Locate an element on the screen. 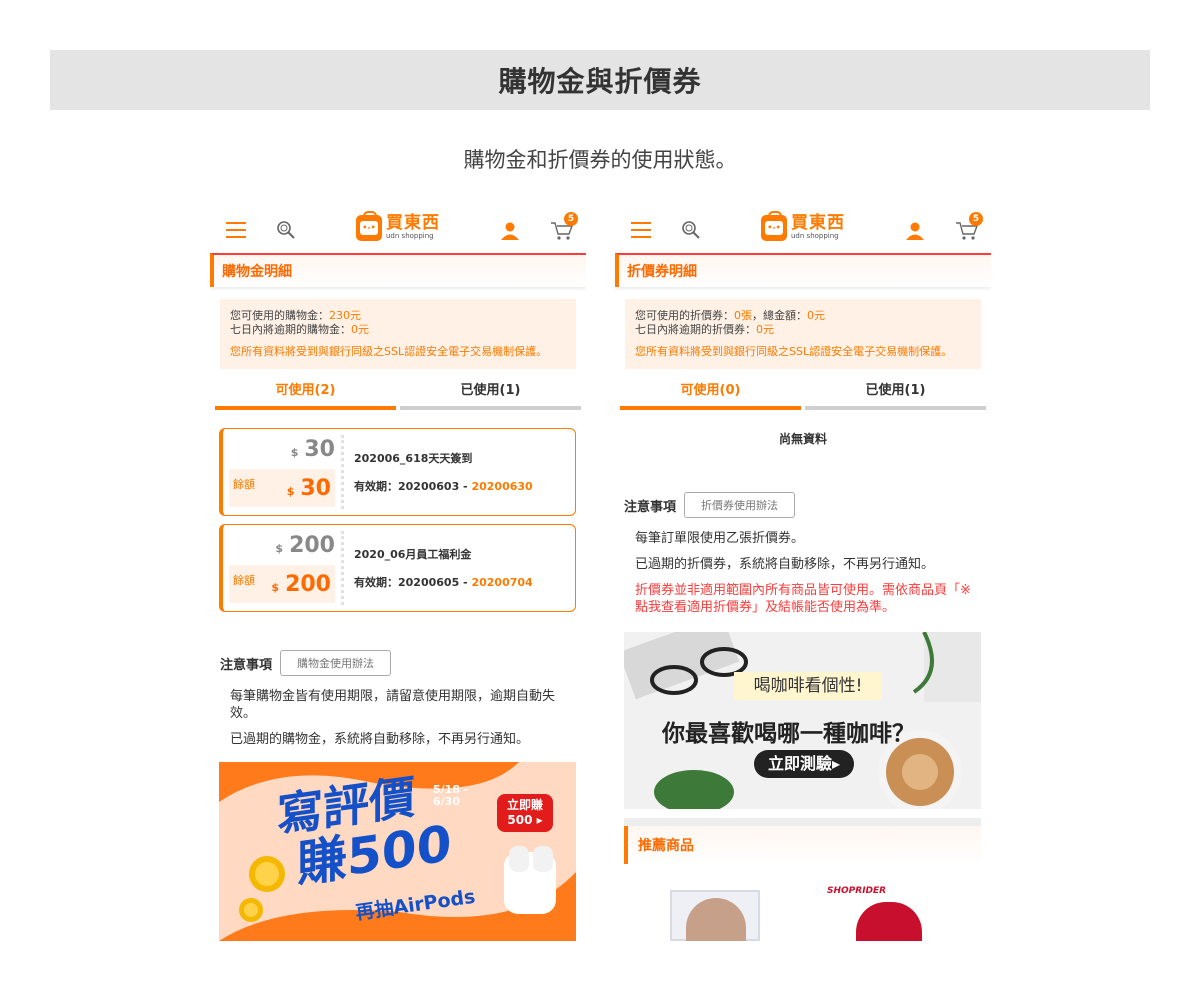 The image size is (1200, 991). credit-rules-button: 購物金使用辦法 is located at coordinates (336, 663).